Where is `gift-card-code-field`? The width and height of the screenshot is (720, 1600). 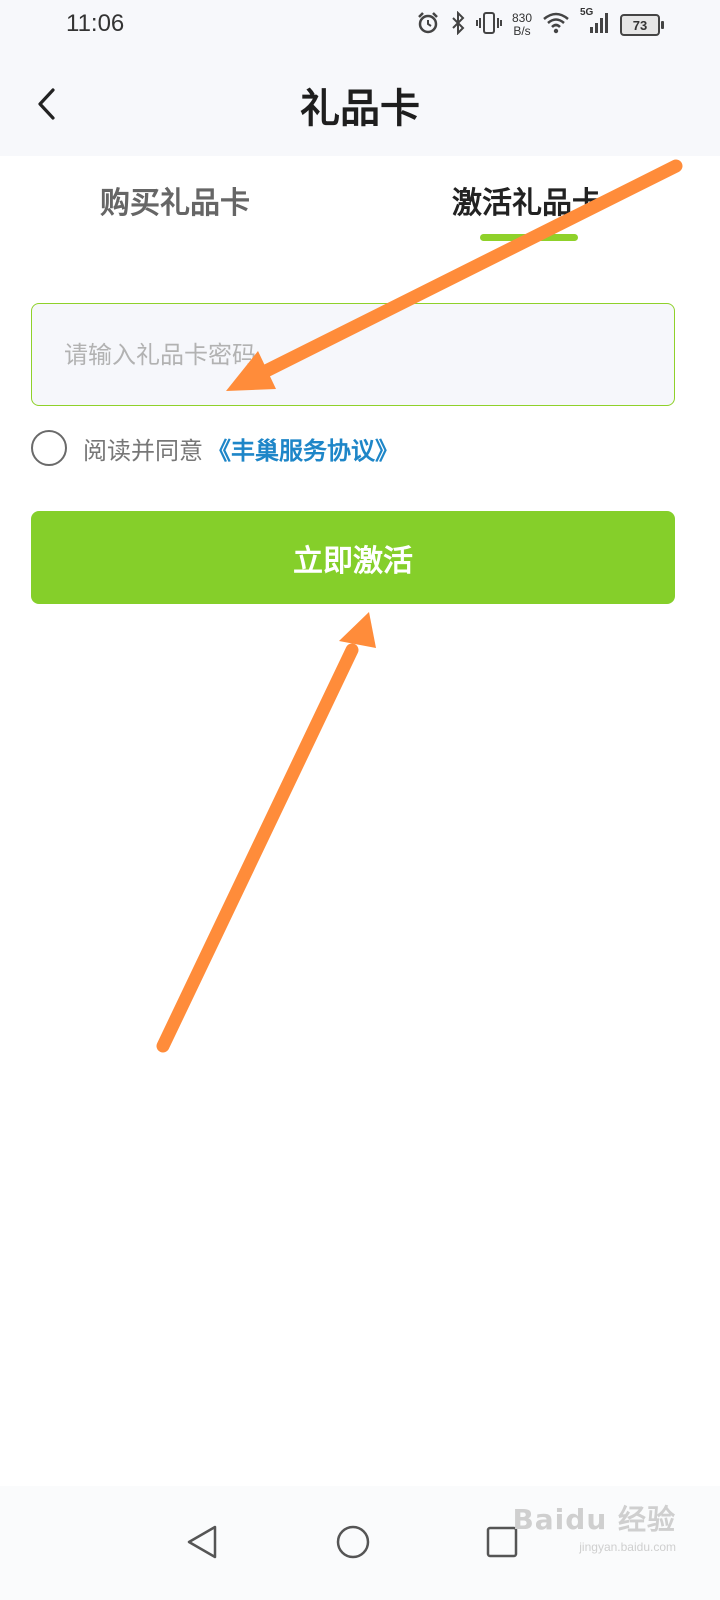
gift-card-code-field is located at coordinates (353, 354).